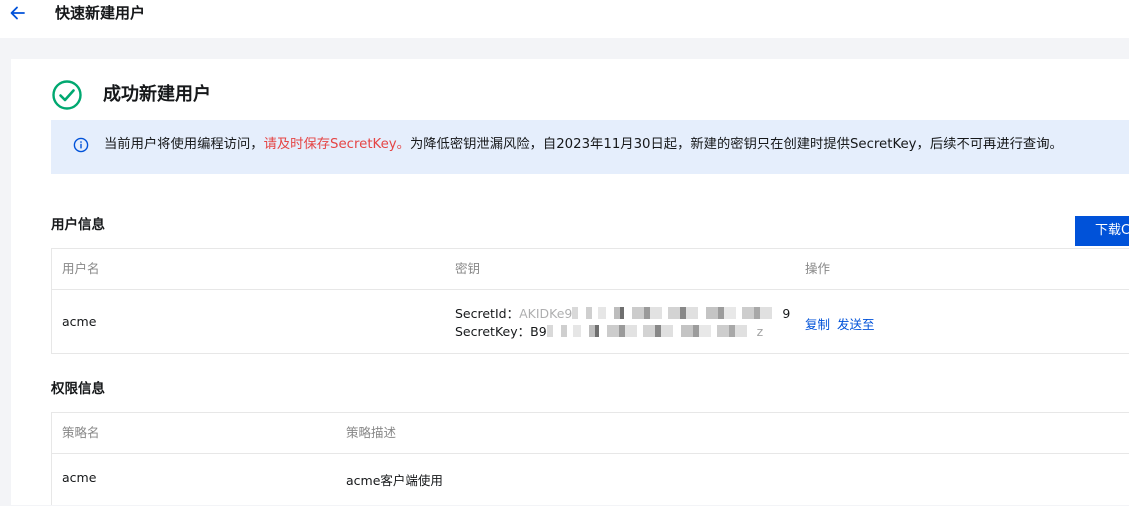  What do you see at coordinates (786, 313) in the screenshot?
I see `secret-id-end: 9` at bounding box center [786, 313].